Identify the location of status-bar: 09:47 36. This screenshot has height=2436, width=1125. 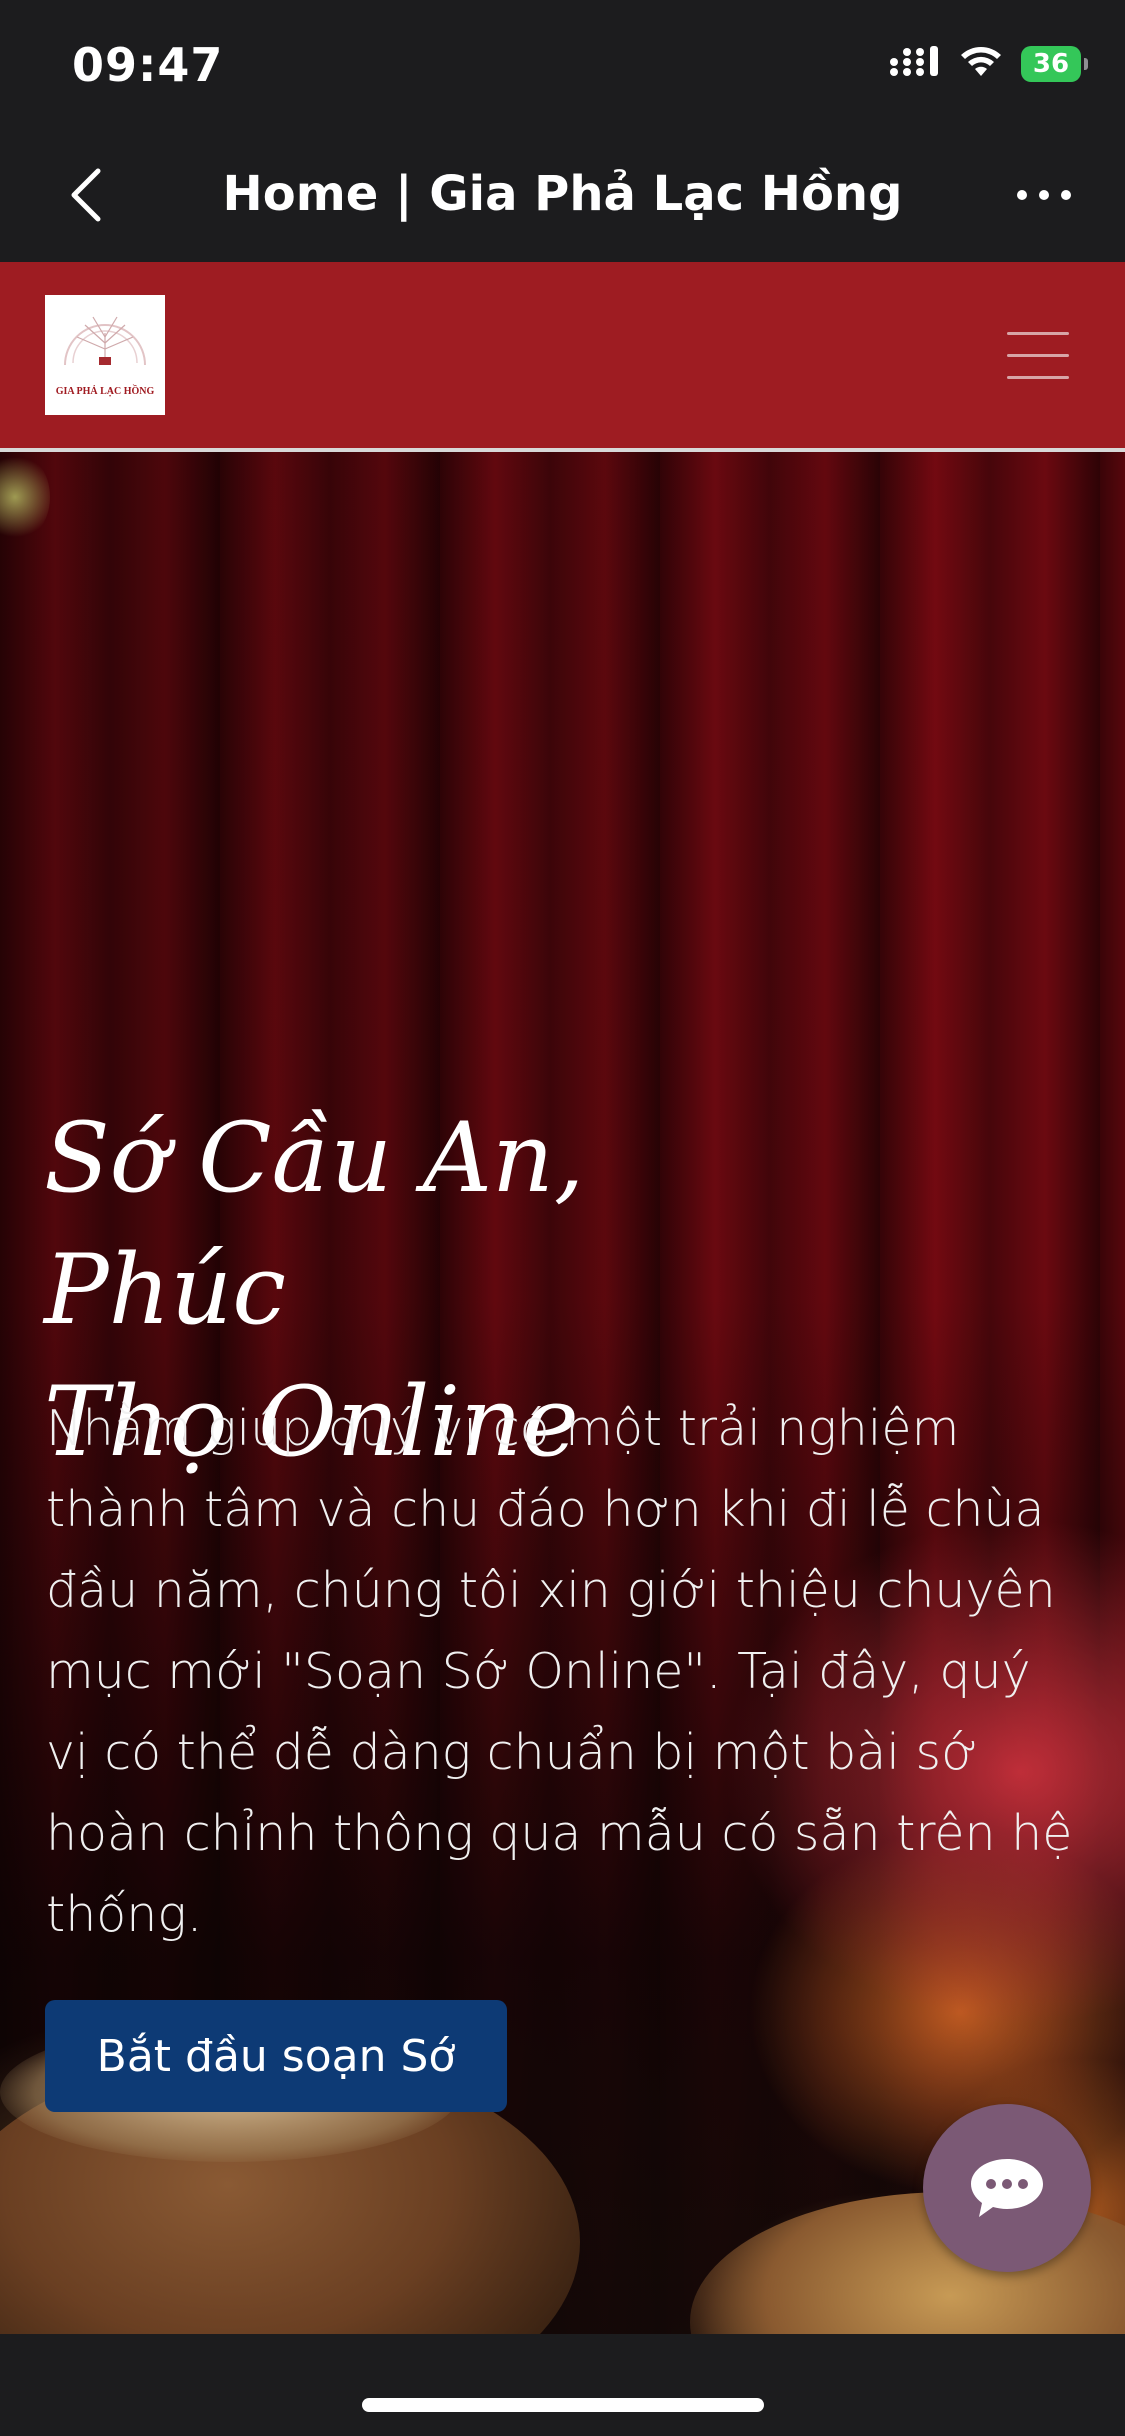
(562, 65).